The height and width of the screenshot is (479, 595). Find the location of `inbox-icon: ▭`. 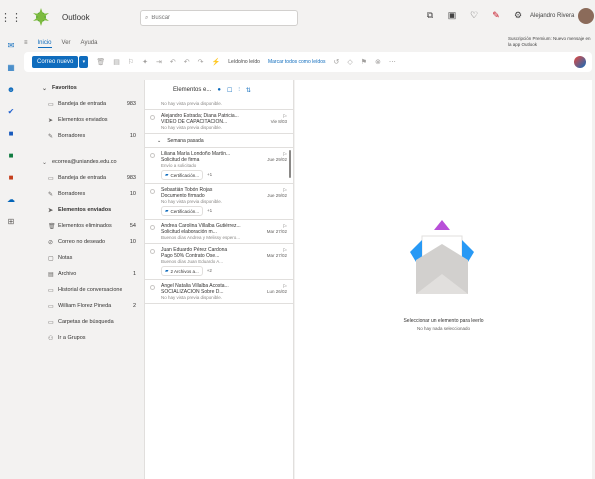

inbox-icon: ▭ is located at coordinates (51, 104).